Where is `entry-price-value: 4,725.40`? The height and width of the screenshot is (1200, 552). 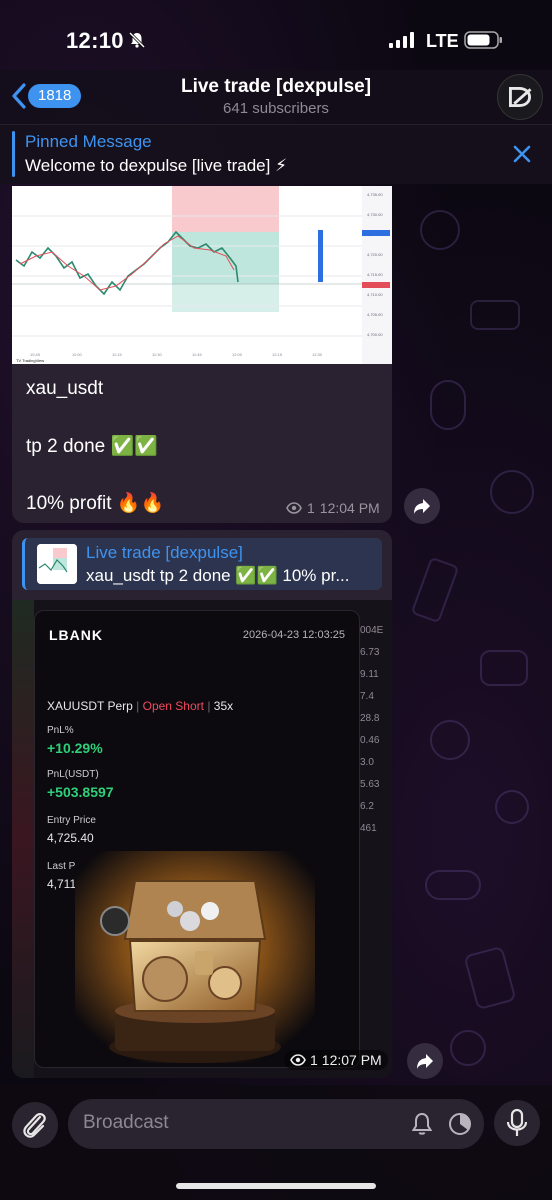 entry-price-value: 4,725.40 is located at coordinates (70, 838).